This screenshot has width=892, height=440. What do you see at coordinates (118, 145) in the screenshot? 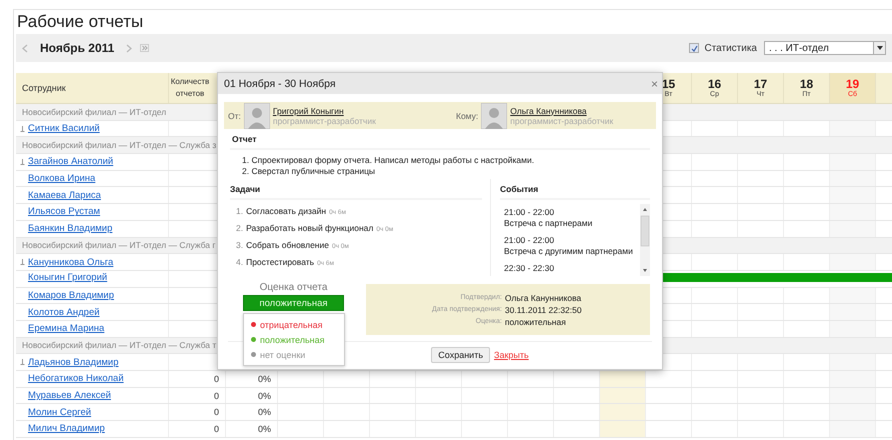
I see `group-label: Новосибирский филиал — ИТ-отдел — Служба з` at bounding box center [118, 145].